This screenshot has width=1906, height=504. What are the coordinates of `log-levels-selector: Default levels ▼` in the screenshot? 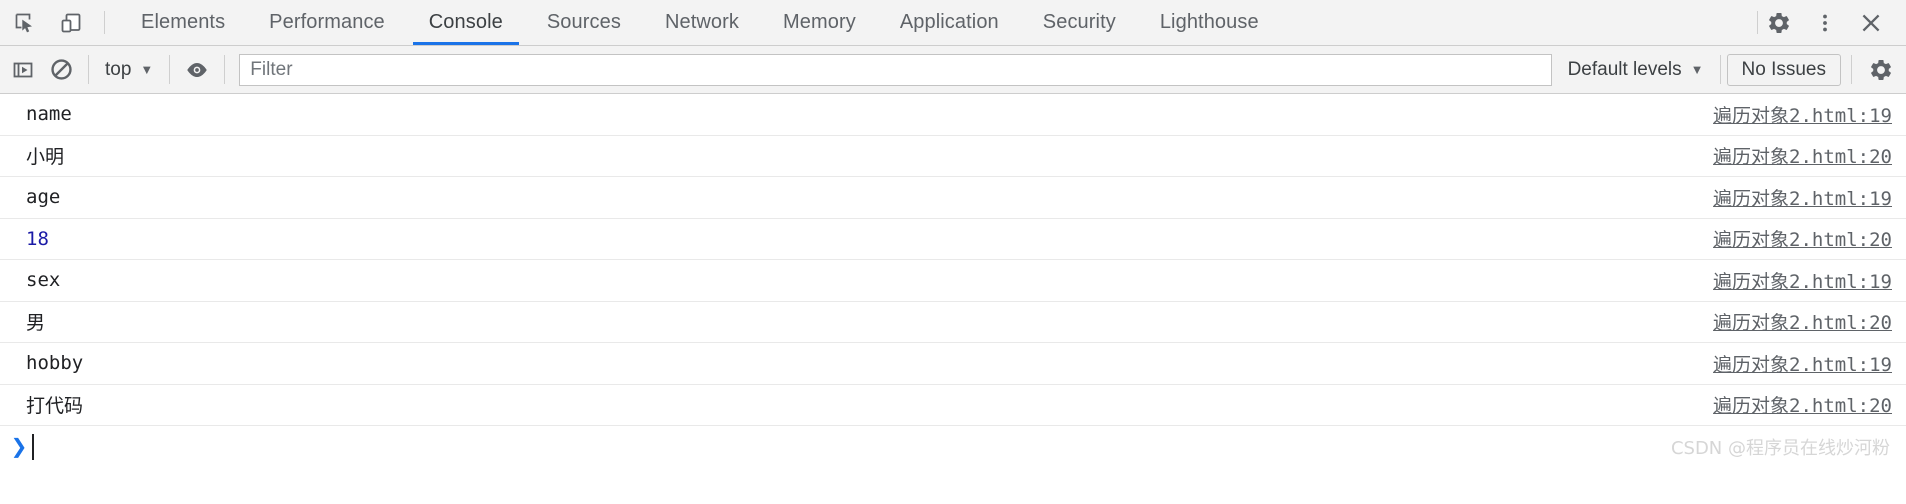 It's located at (1636, 70).